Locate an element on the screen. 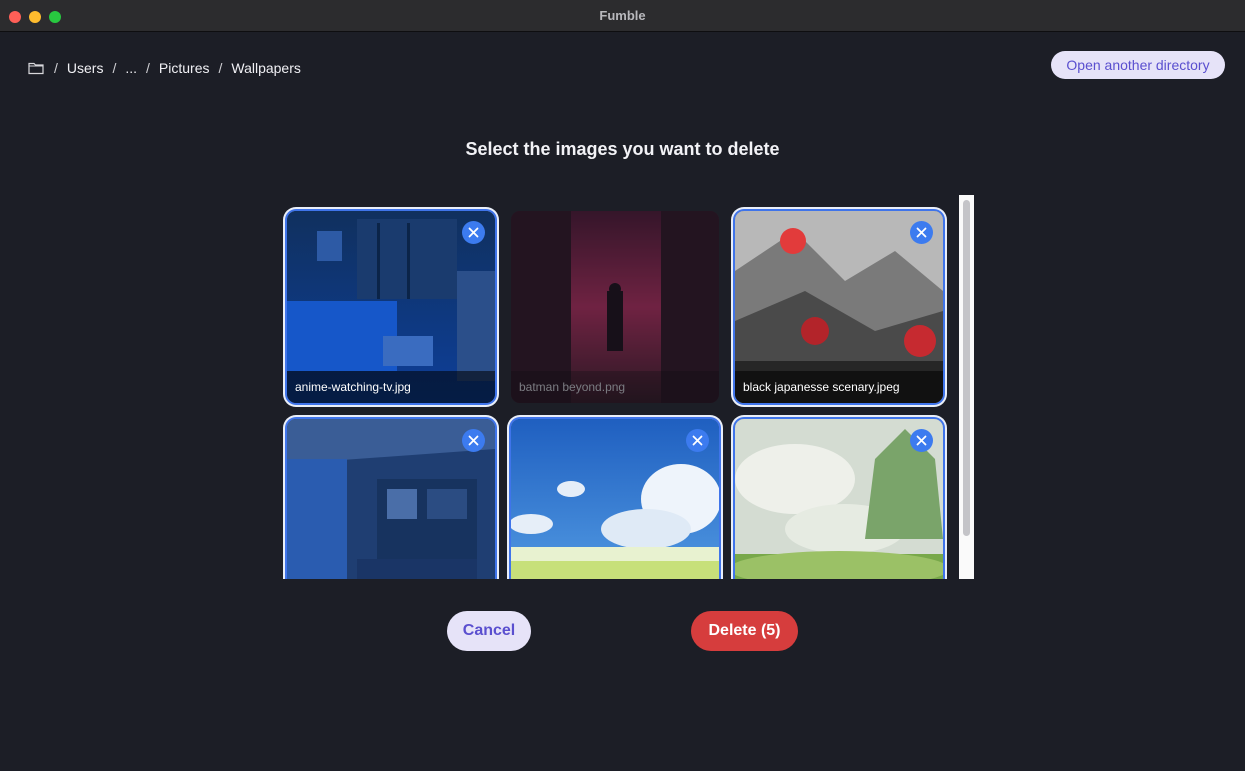  grid-scrollbar is located at coordinates (966, 387).